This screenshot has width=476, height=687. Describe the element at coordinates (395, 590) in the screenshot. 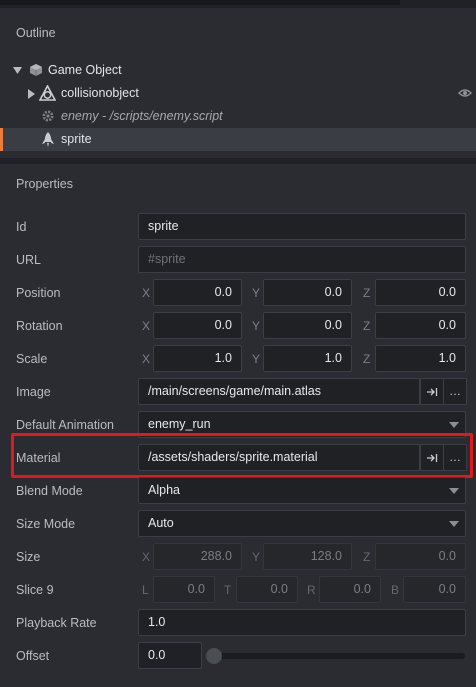

I see `slice9-b-axis-label: B` at that location.